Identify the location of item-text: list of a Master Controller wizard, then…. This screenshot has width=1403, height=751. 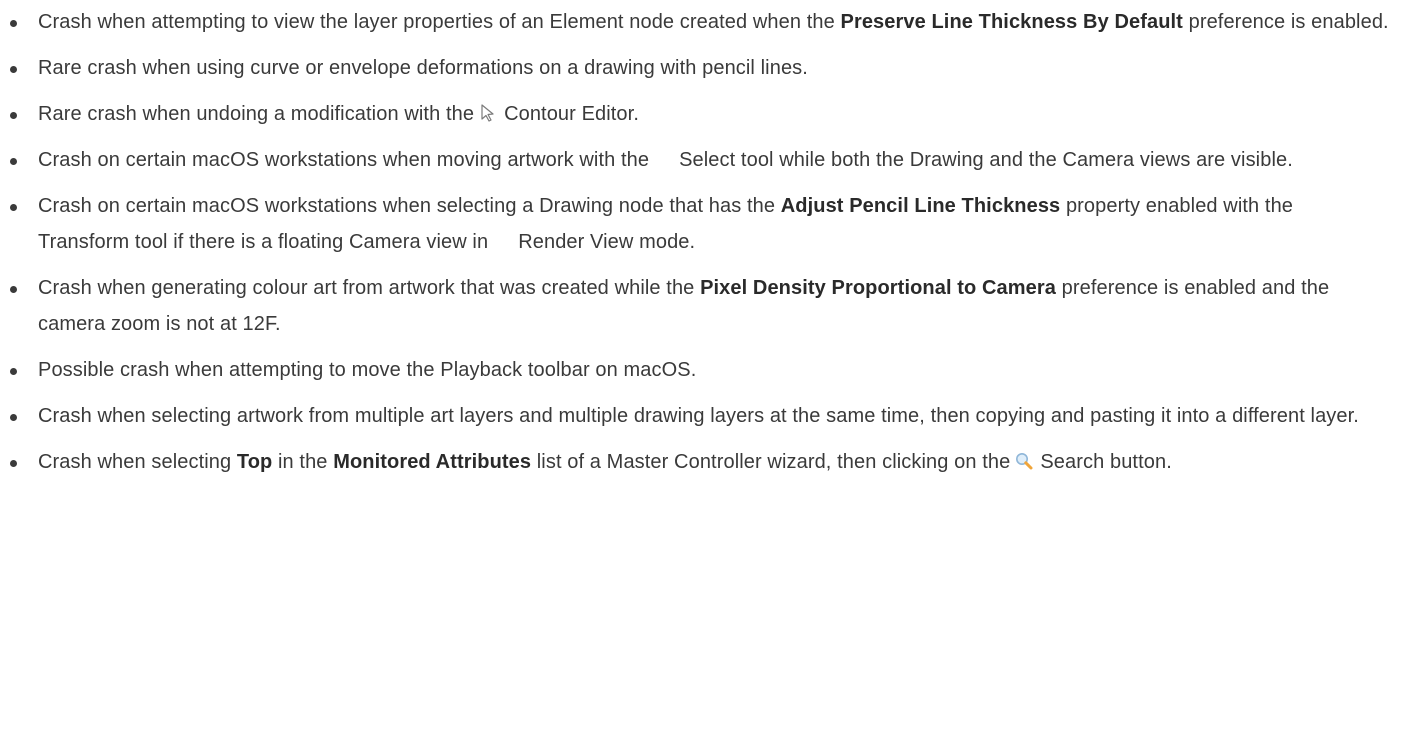
(771, 462).